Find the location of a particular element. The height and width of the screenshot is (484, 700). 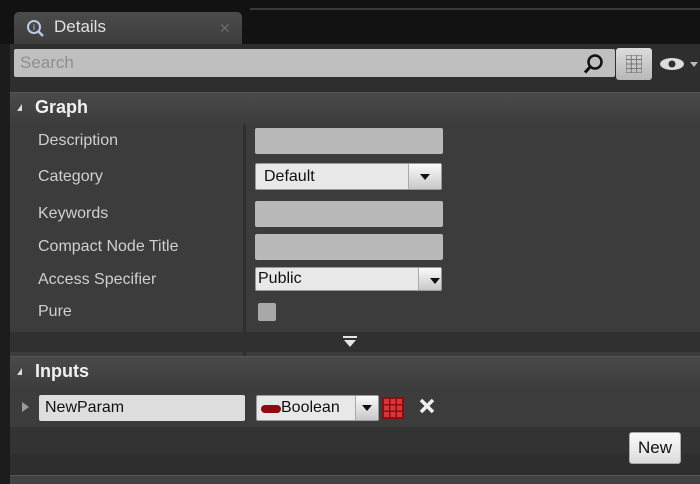

eye-icon is located at coordinates (679, 64).